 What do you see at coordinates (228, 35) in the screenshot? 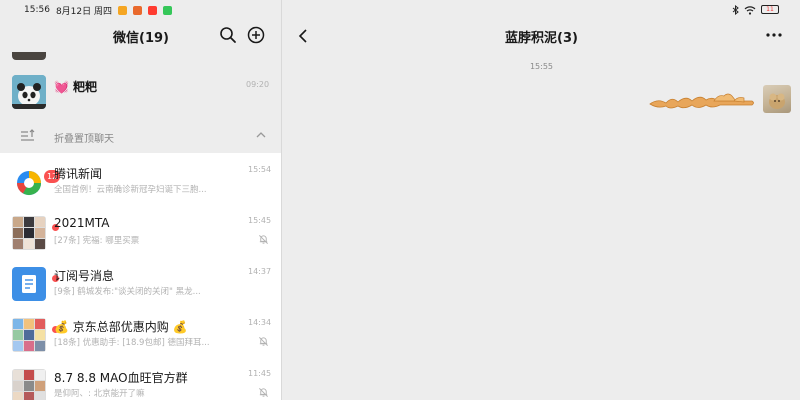
I see `search-icon` at bounding box center [228, 35].